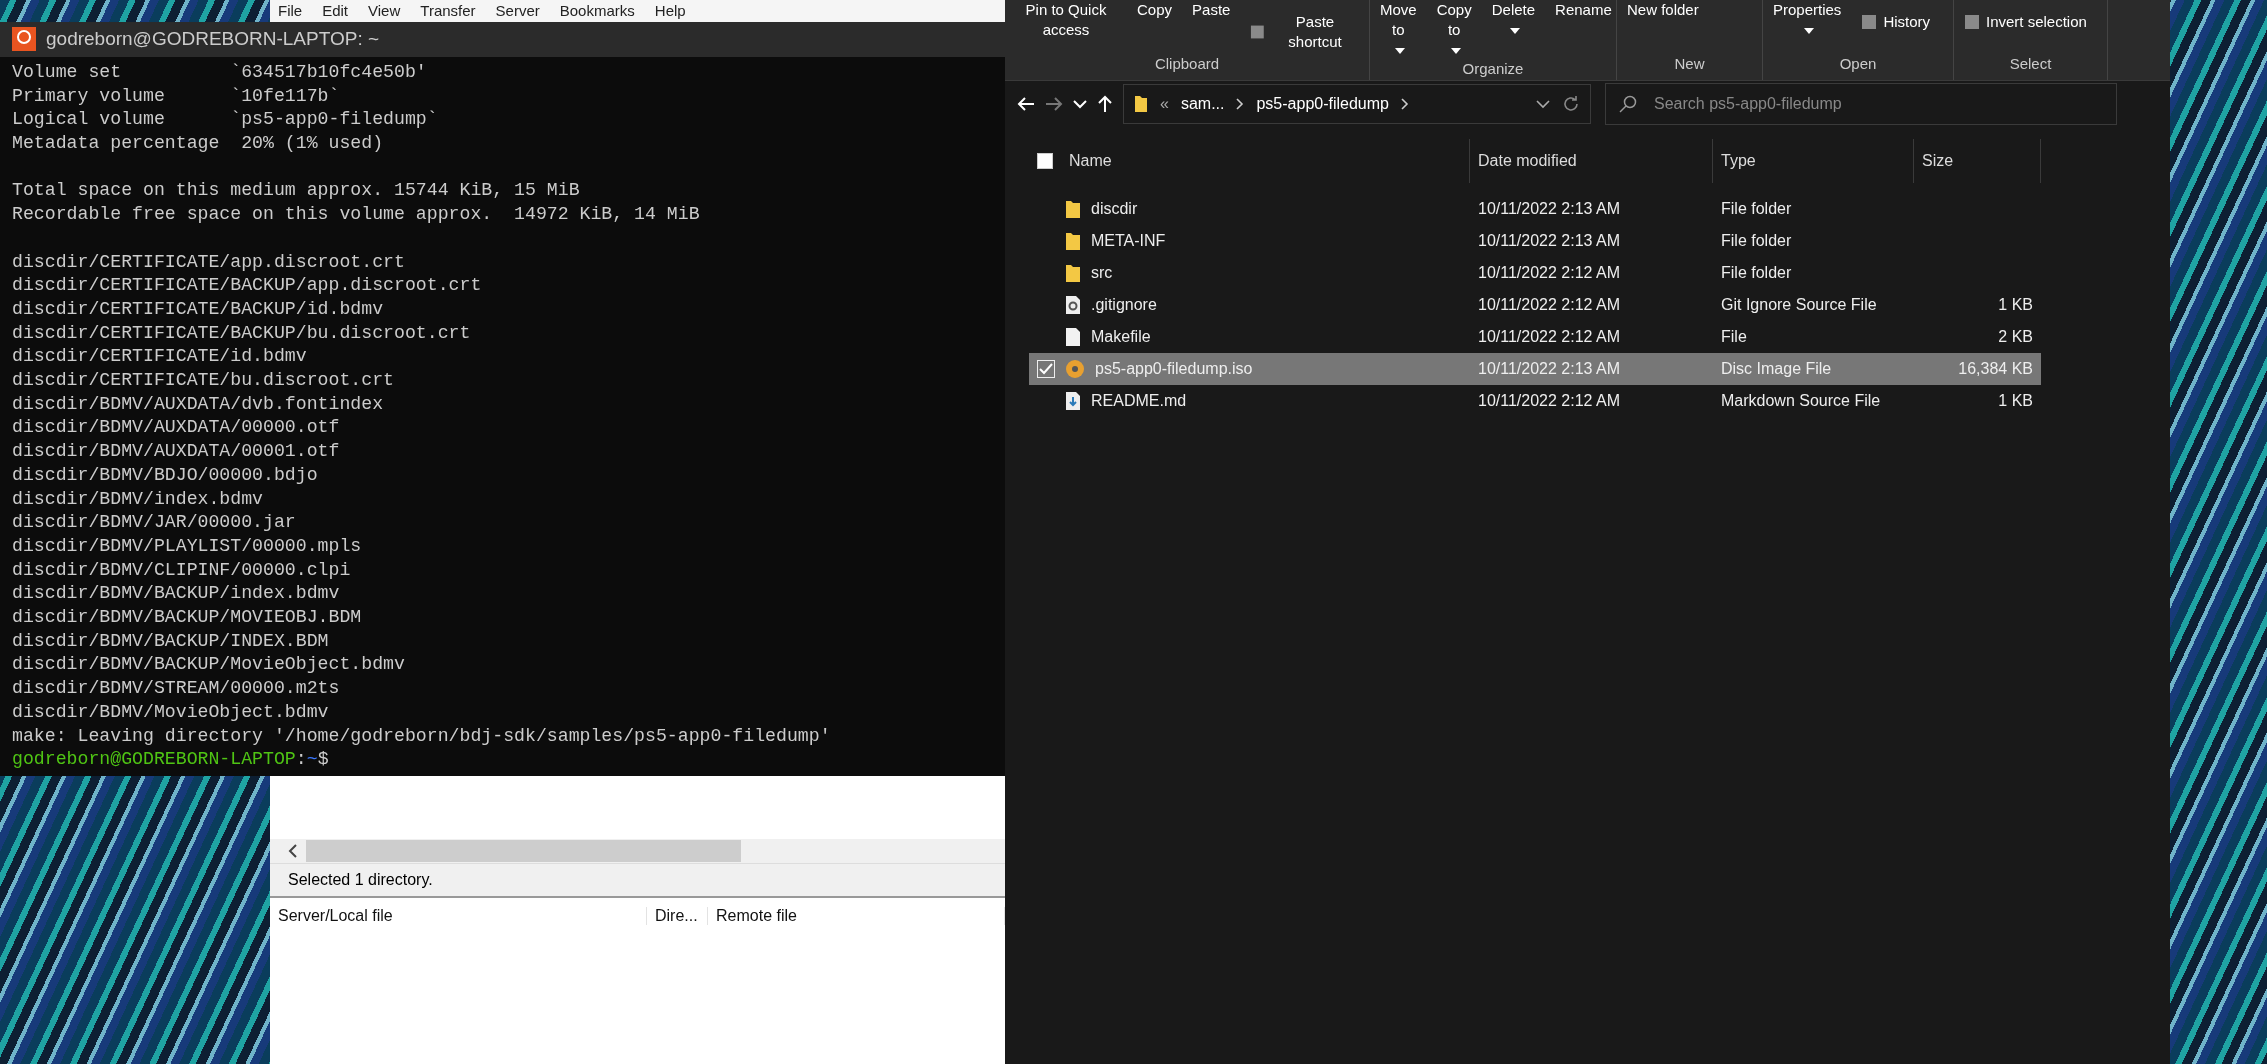  What do you see at coordinates (171, 712) in the screenshot?
I see `terminal-line: discdir/BDMV/MovieObject.bdmv` at bounding box center [171, 712].